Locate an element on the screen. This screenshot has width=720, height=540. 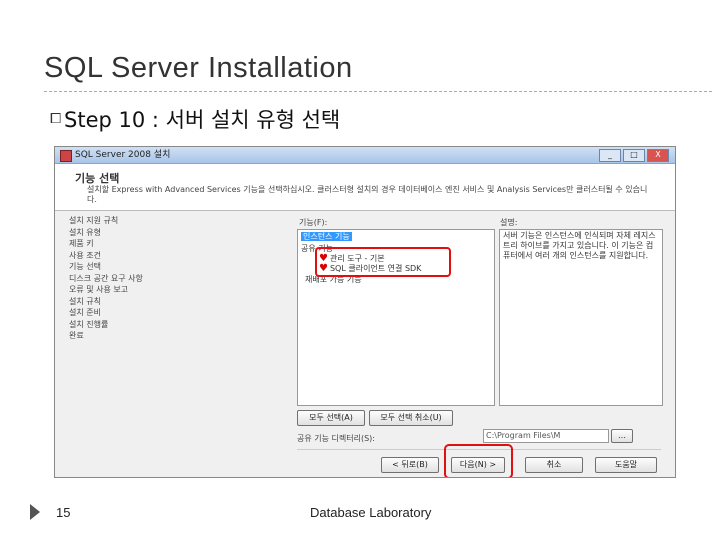
back-button: < 뒤로(B) is located at coordinates (410, 465).